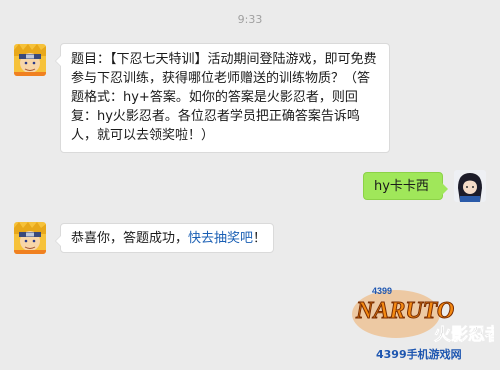 The image size is (500, 370). I want to click on svg-text: 火影忍者, so click(464, 334).